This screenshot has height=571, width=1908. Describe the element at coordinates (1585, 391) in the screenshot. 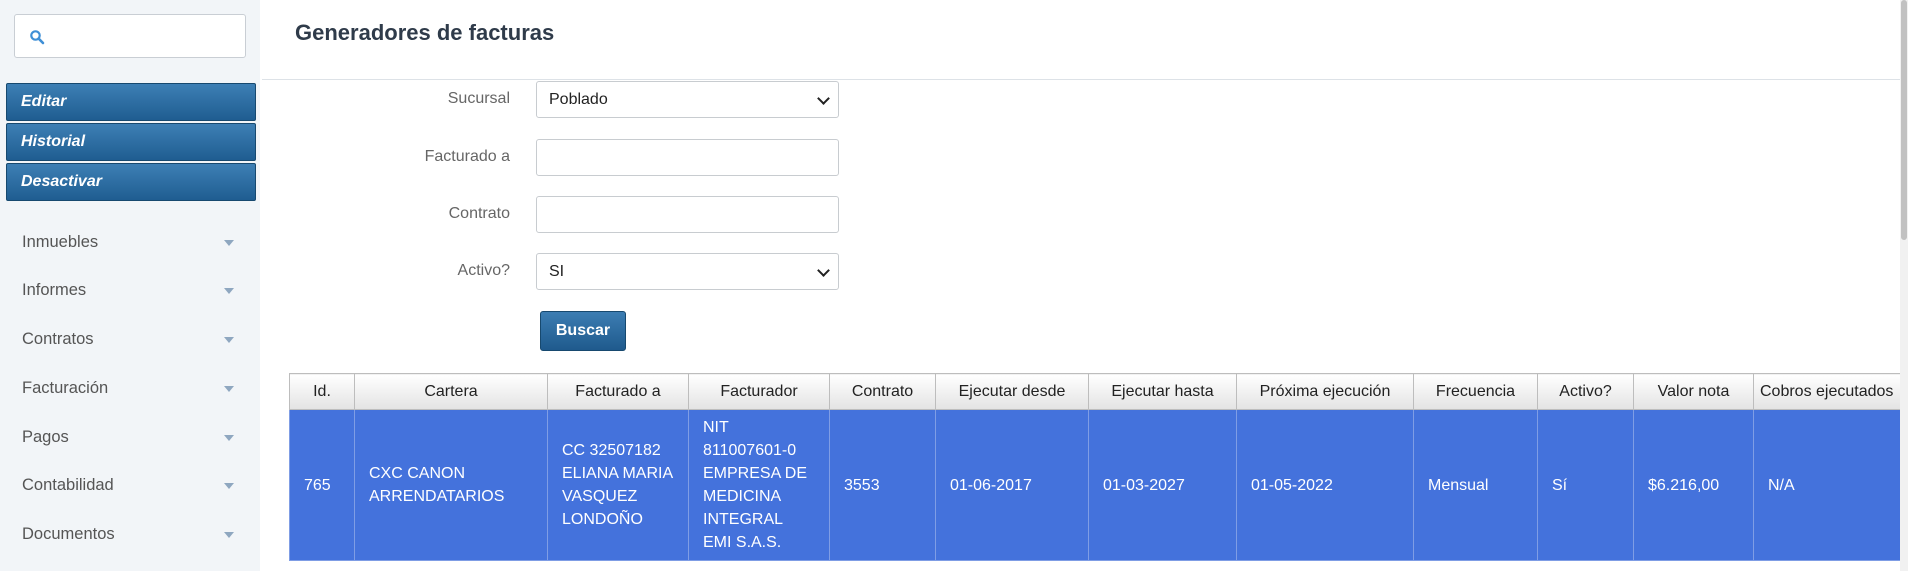

I see `column-header-activo: Activo?` at that location.